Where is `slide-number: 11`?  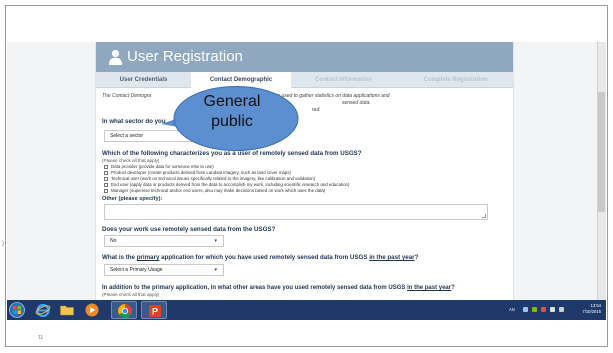
slide-number: 11 is located at coordinates (41, 338).